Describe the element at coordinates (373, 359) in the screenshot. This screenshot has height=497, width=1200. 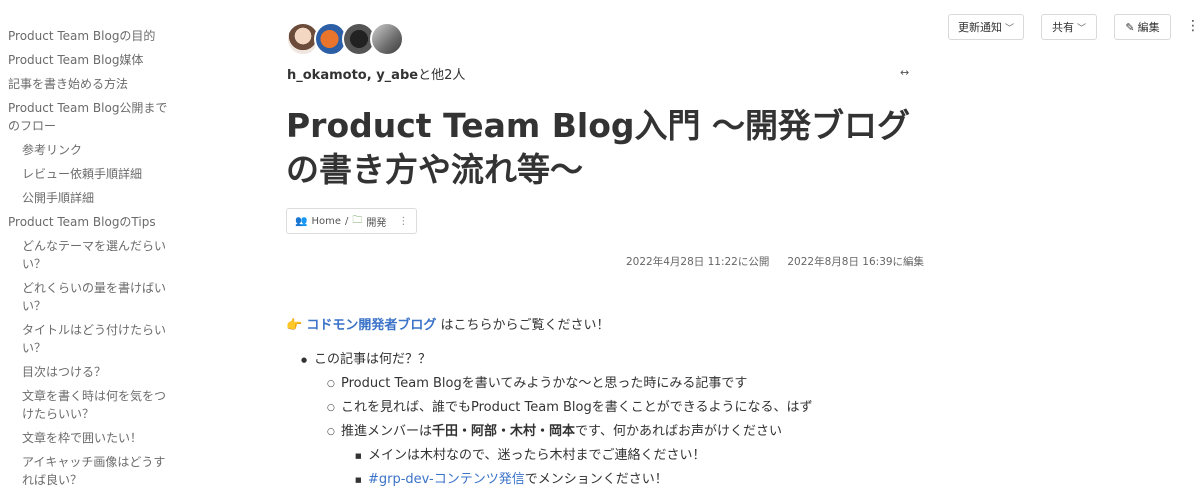
I see `list-item-text: この記事は何だ？？` at that location.